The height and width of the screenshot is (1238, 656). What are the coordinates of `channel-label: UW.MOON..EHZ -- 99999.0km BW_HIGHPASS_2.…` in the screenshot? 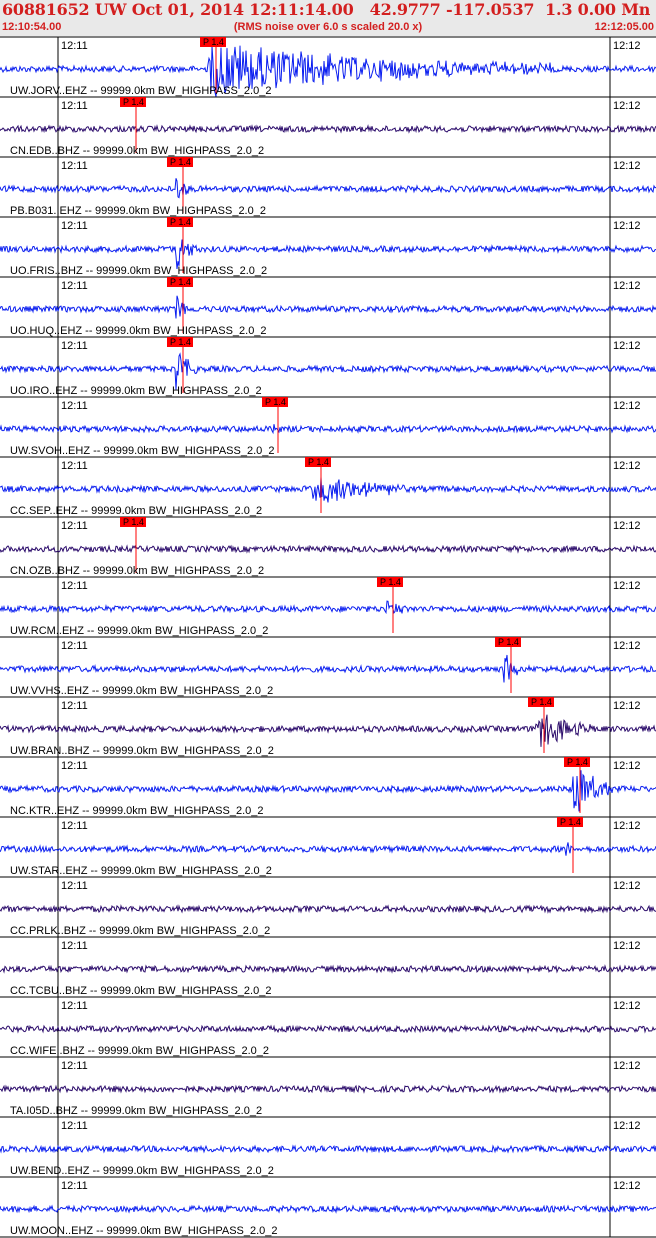 It's located at (144, 1231).